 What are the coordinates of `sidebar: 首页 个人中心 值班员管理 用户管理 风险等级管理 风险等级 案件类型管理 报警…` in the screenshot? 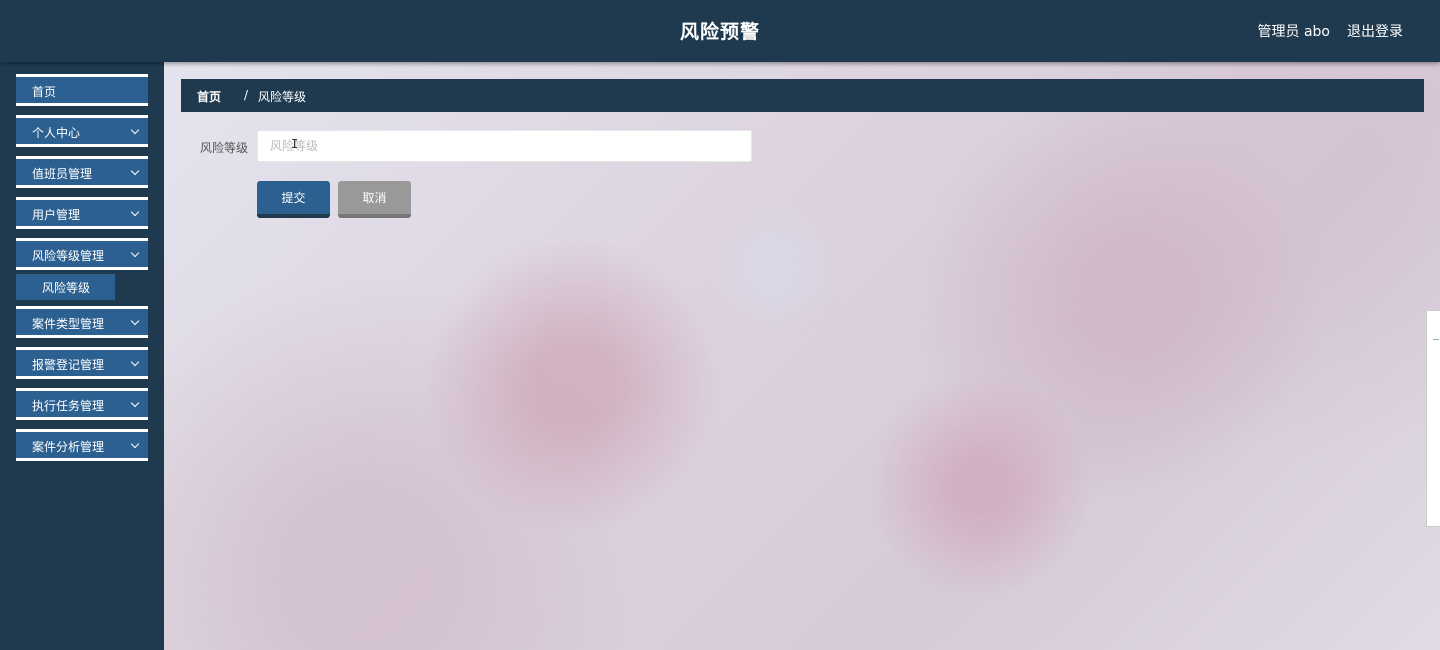 It's located at (82, 356).